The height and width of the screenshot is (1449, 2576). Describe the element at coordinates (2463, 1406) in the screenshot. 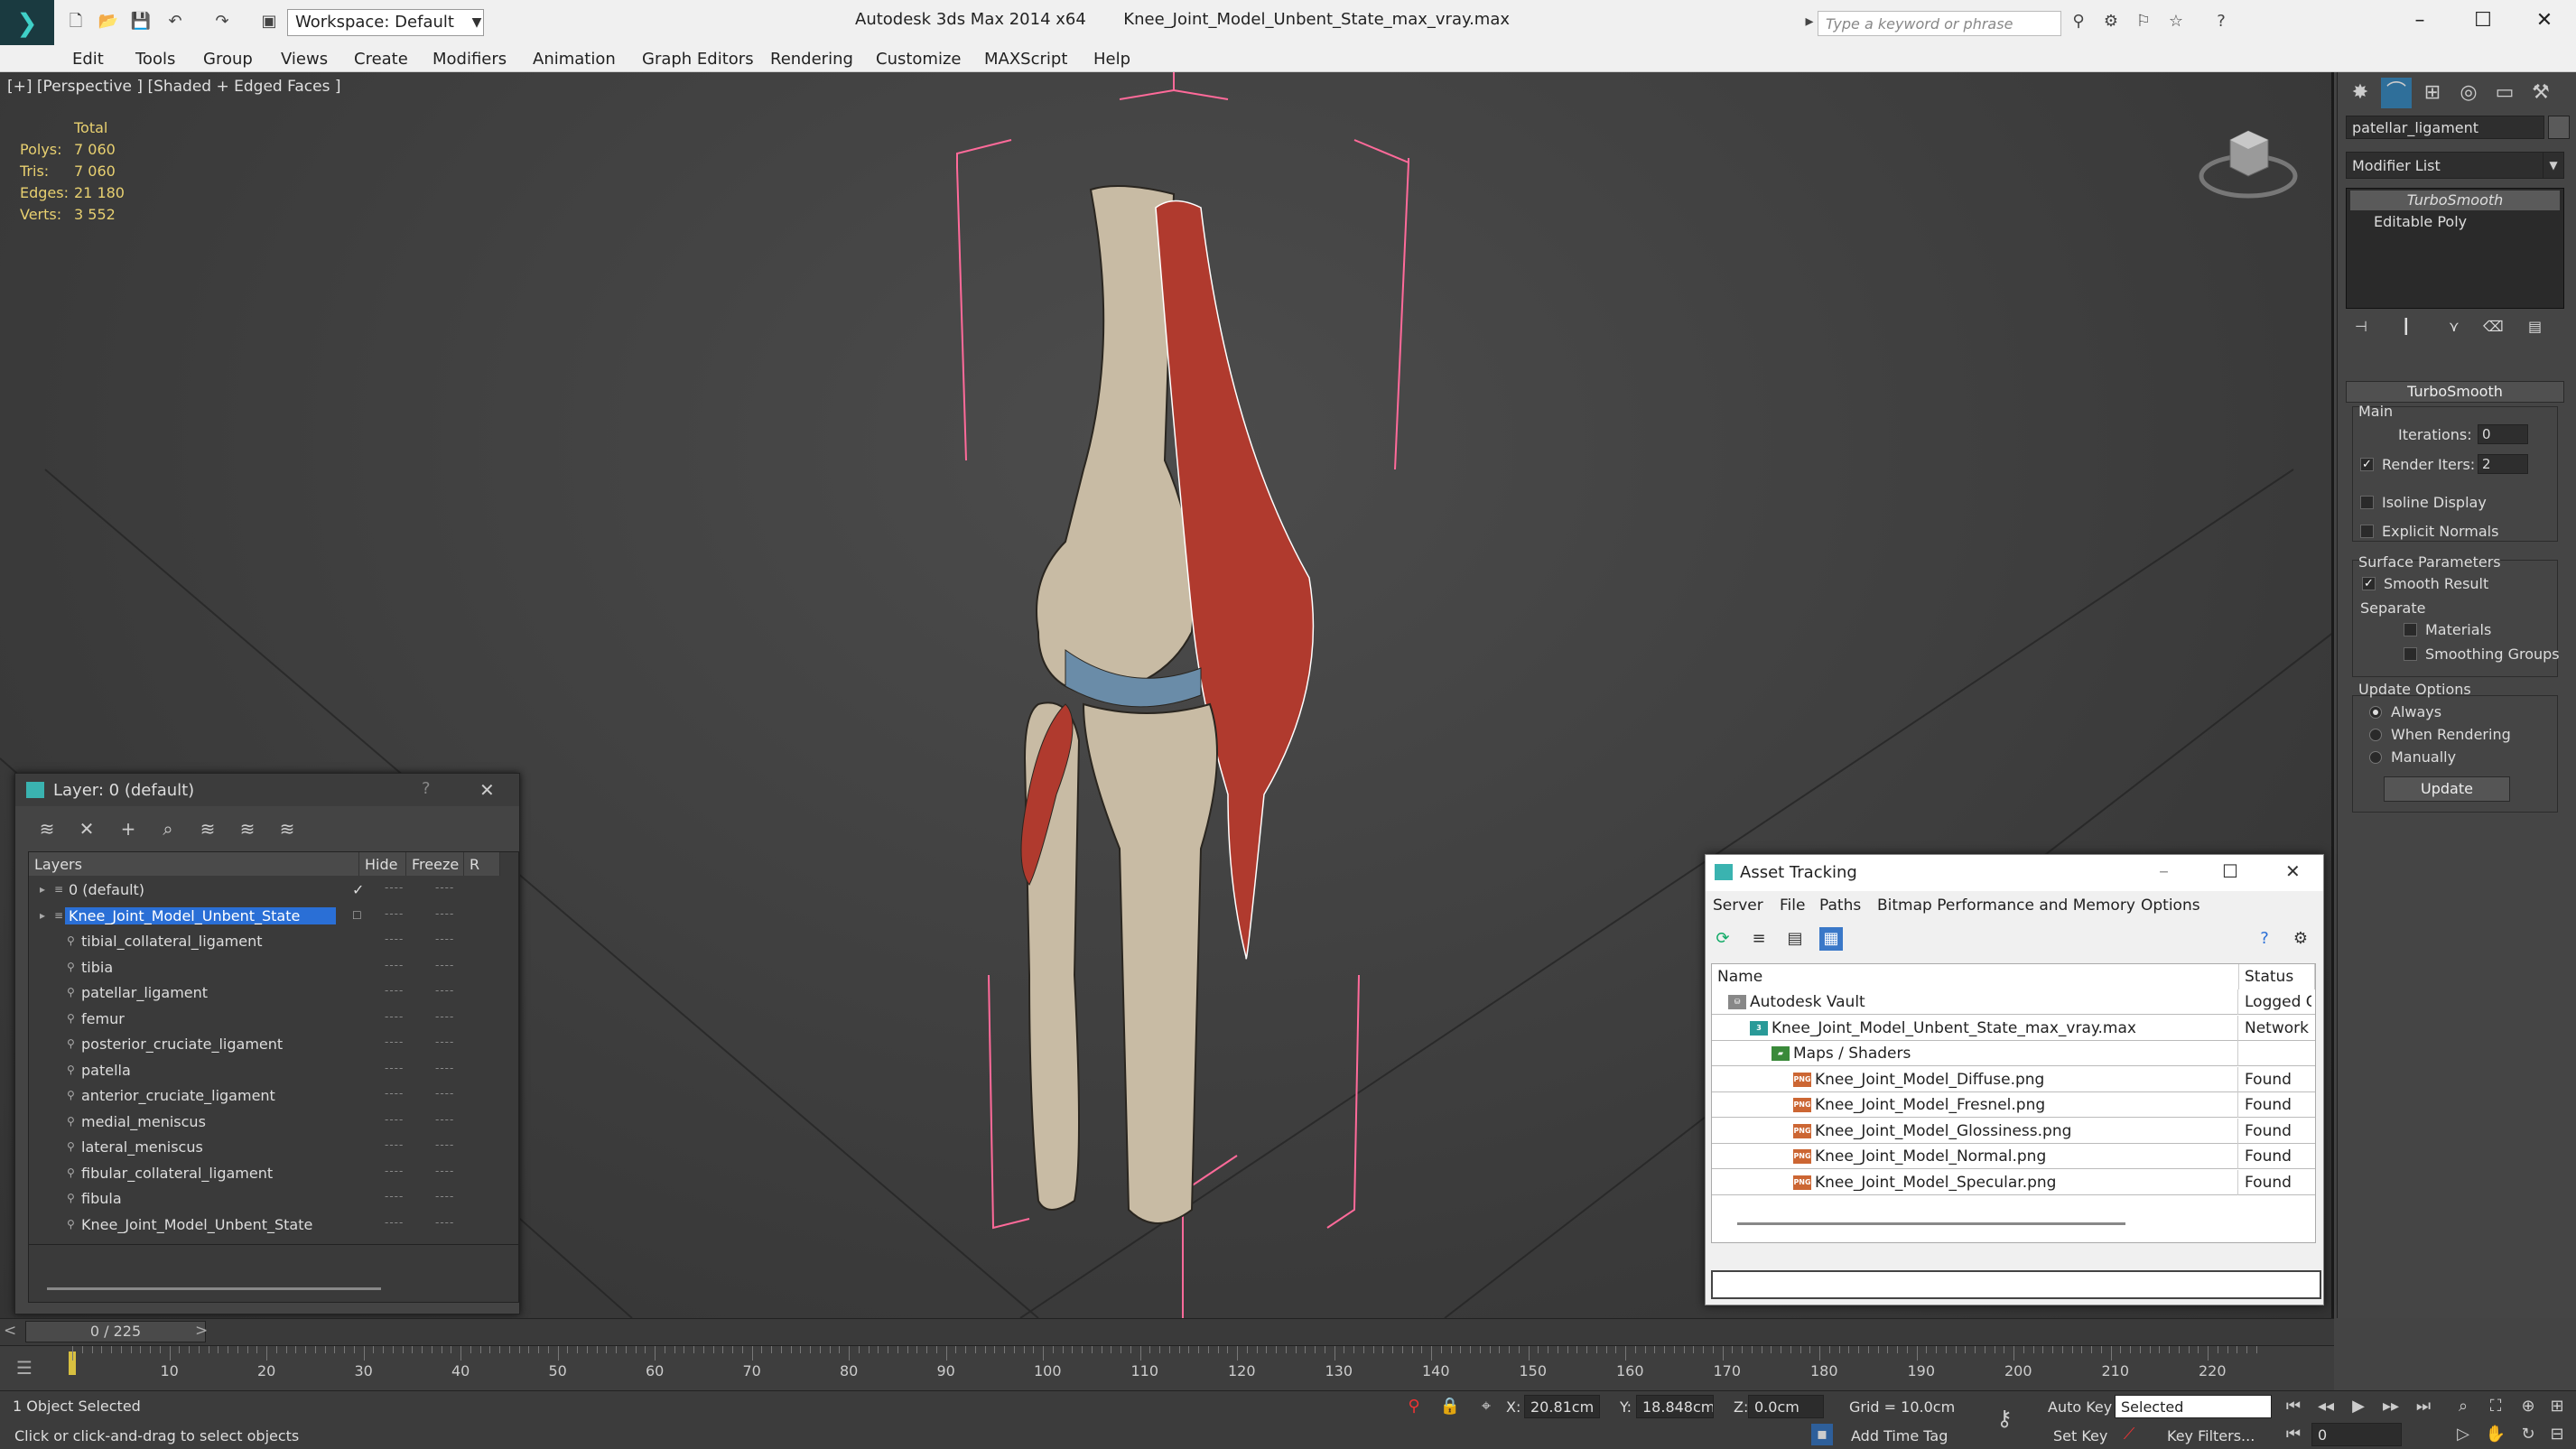

I see `zoom-icon: ⌕` at that location.